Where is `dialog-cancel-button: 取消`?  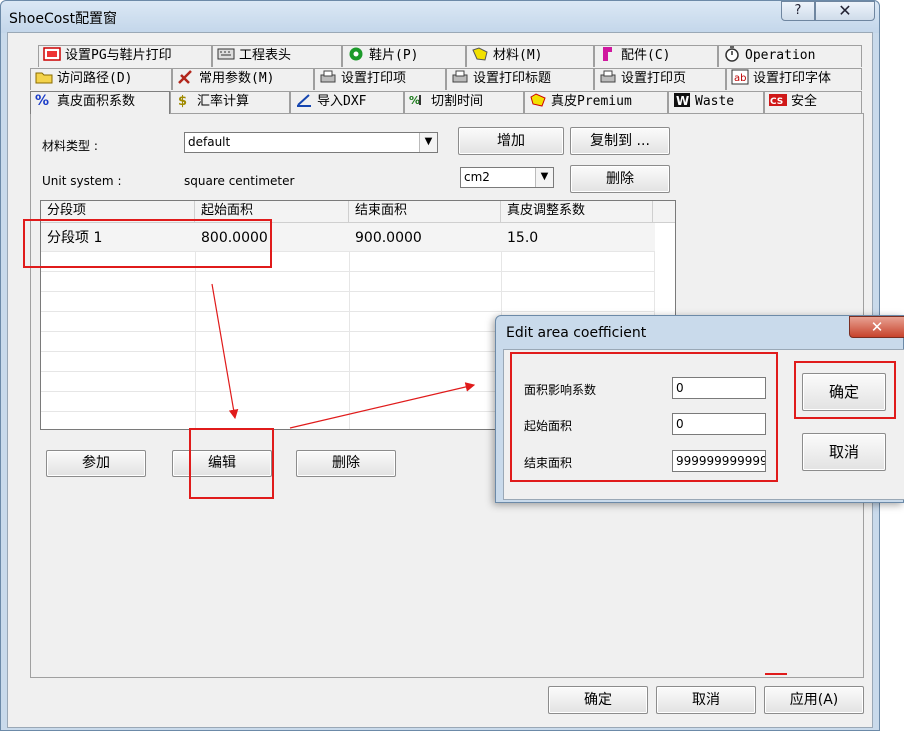
dialog-cancel-button: 取消 is located at coordinates (844, 452).